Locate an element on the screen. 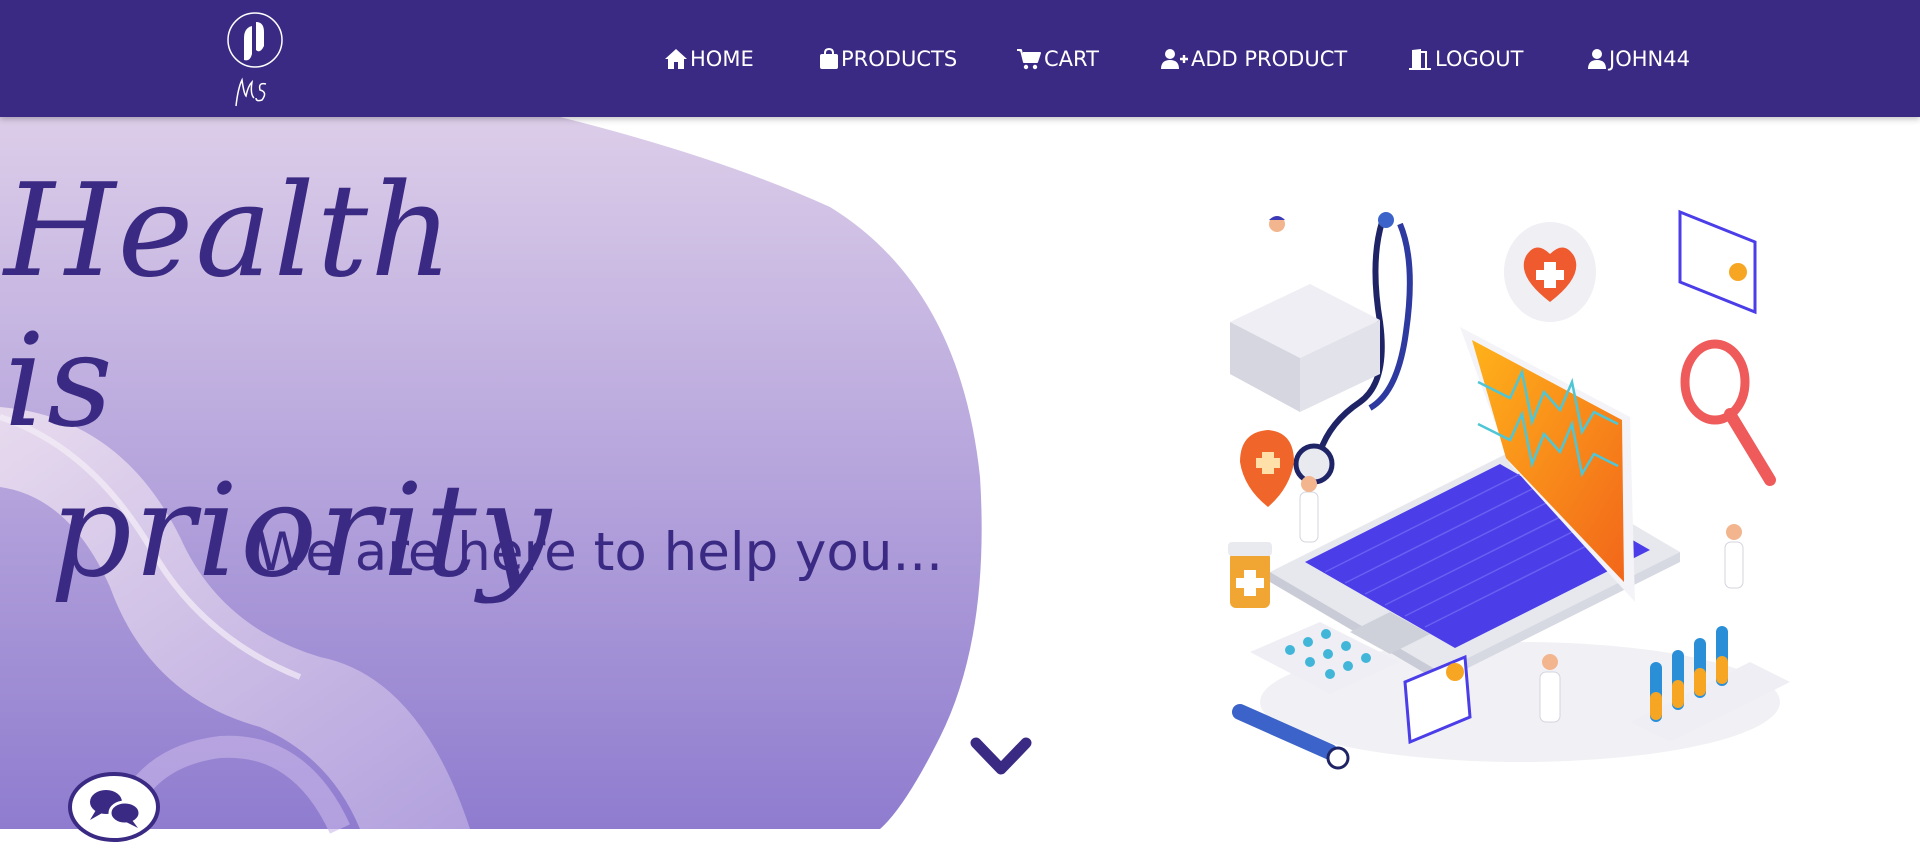  nav-cart: CART is located at coordinates (1057, 58).